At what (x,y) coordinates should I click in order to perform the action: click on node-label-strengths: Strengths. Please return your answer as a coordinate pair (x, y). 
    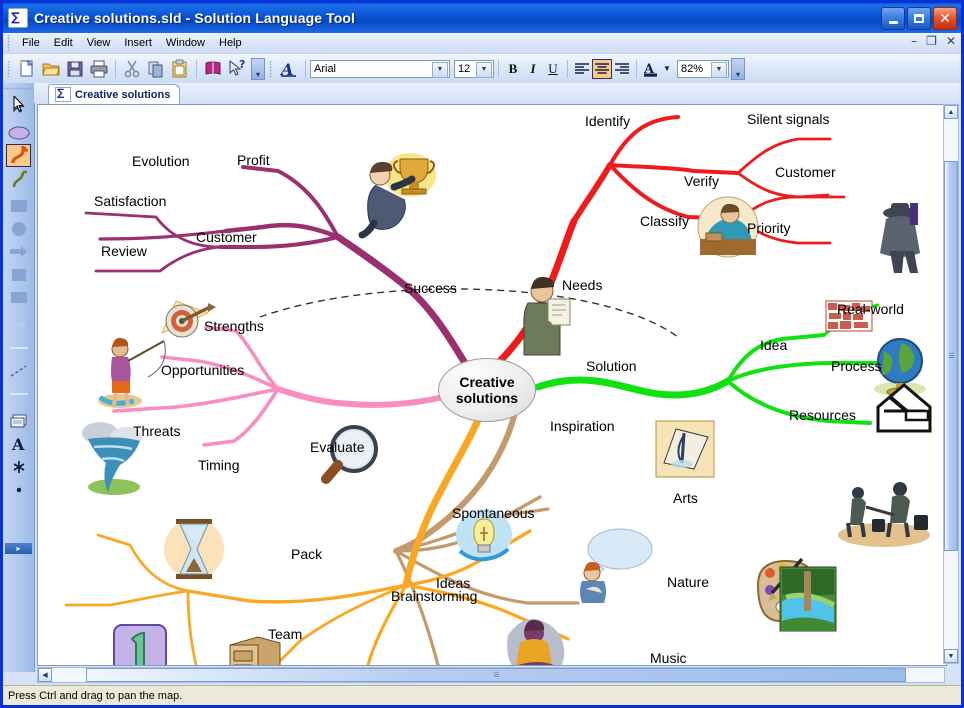
    Looking at the image, I should click on (234, 326).